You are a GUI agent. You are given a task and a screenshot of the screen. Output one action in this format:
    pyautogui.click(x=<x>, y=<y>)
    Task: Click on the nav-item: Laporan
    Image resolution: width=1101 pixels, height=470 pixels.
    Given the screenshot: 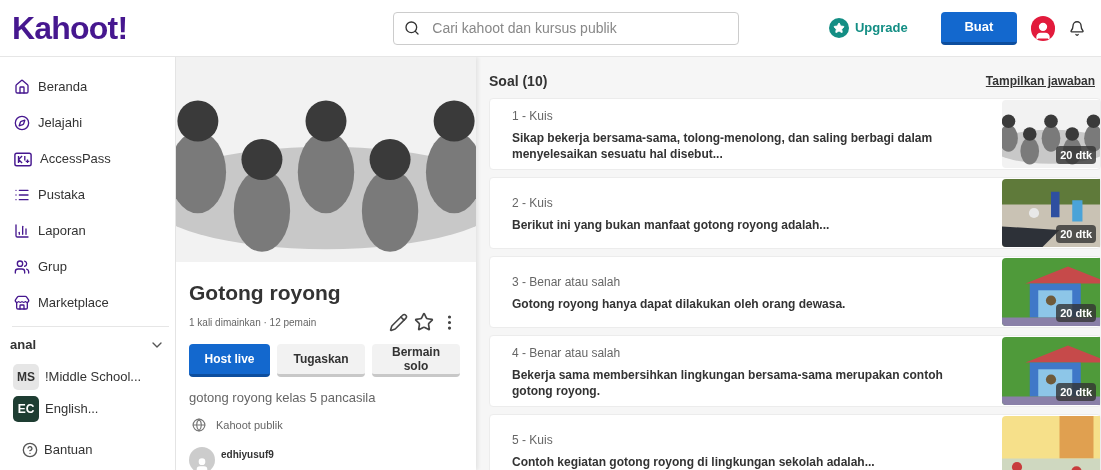 What is the action you would take?
    pyautogui.click(x=87, y=231)
    